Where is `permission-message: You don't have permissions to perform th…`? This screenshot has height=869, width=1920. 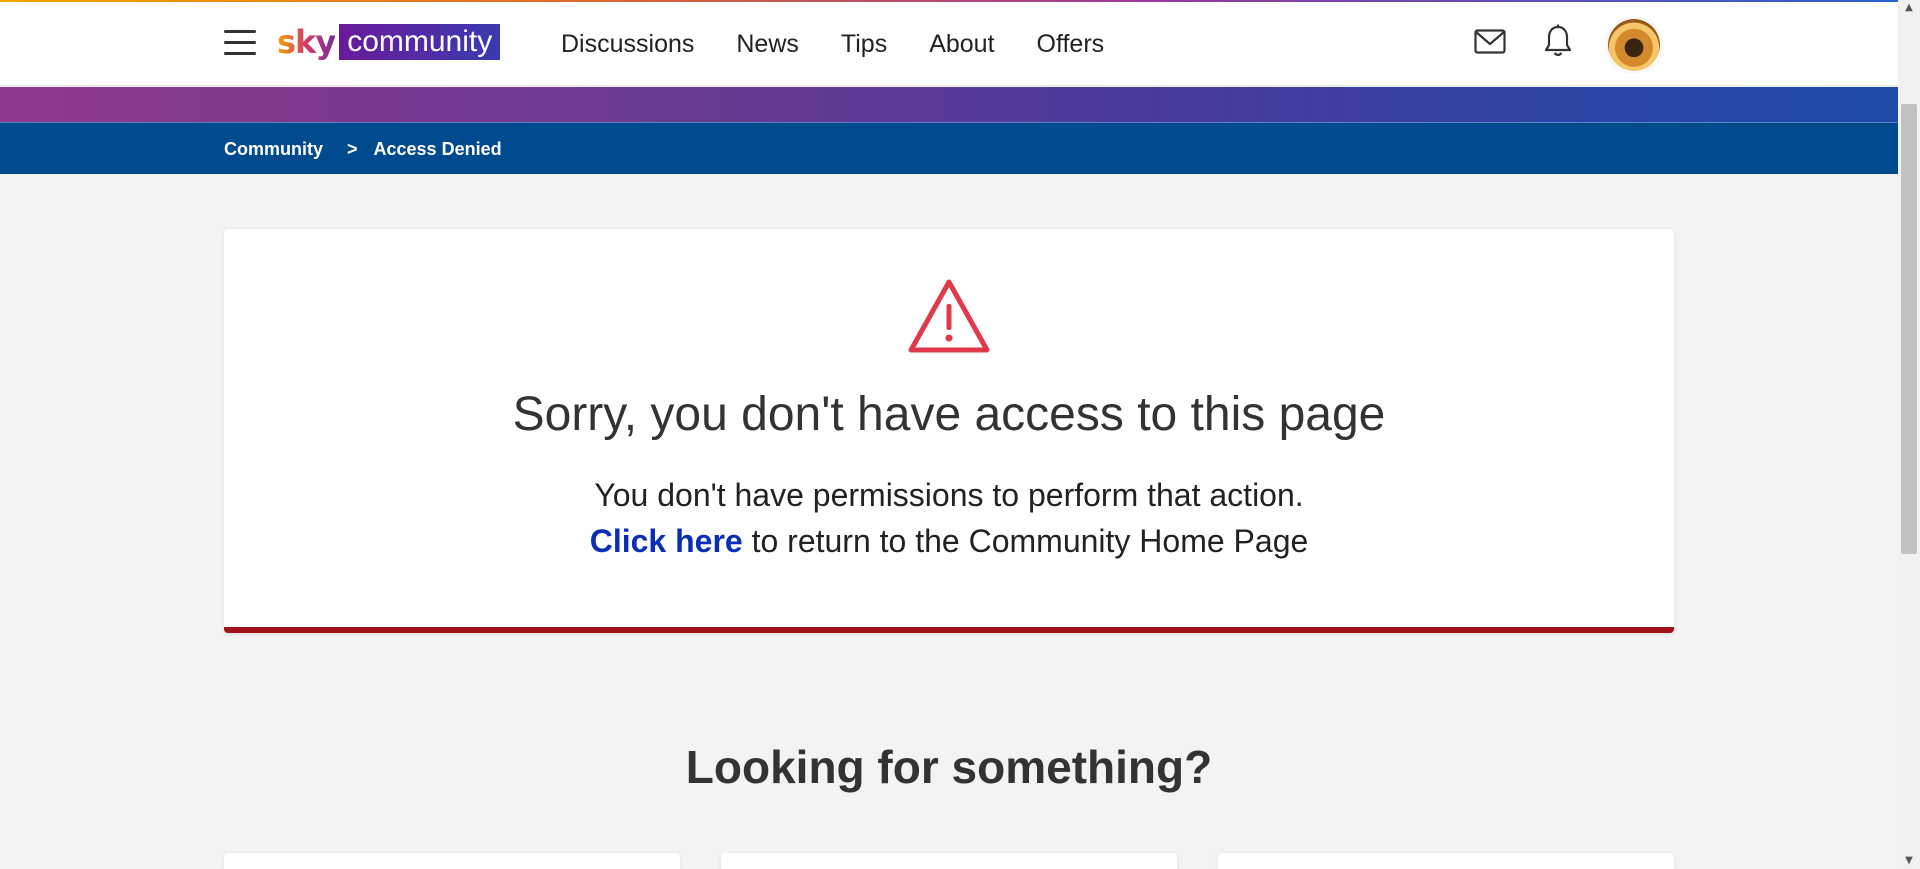
permission-message: You don't have permissions to perform th… is located at coordinates (949, 495).